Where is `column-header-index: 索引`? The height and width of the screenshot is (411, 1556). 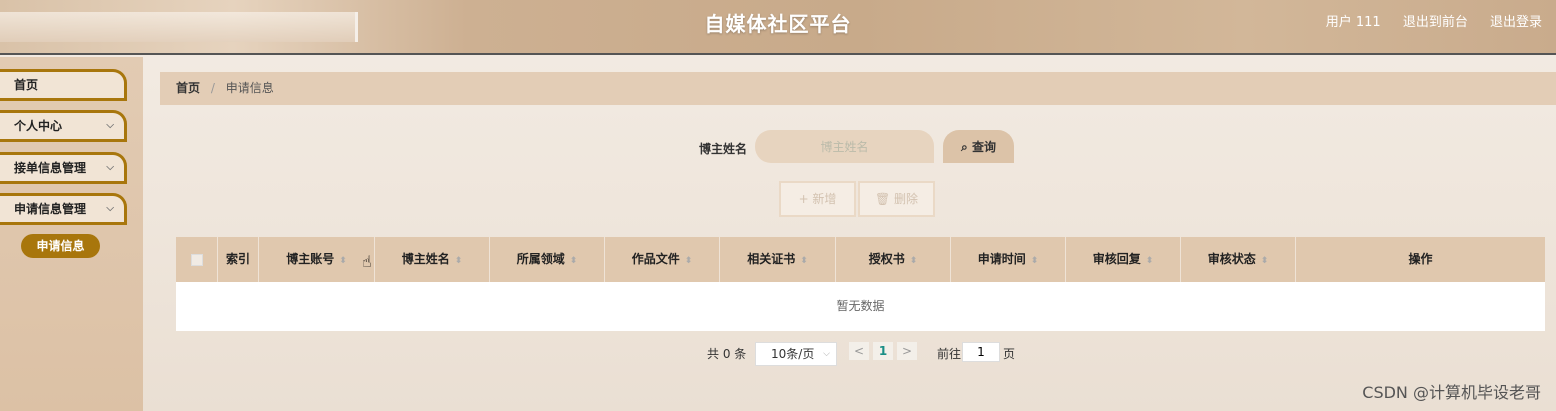
column-header-index: 索引 is located at coordinates (238, 259).